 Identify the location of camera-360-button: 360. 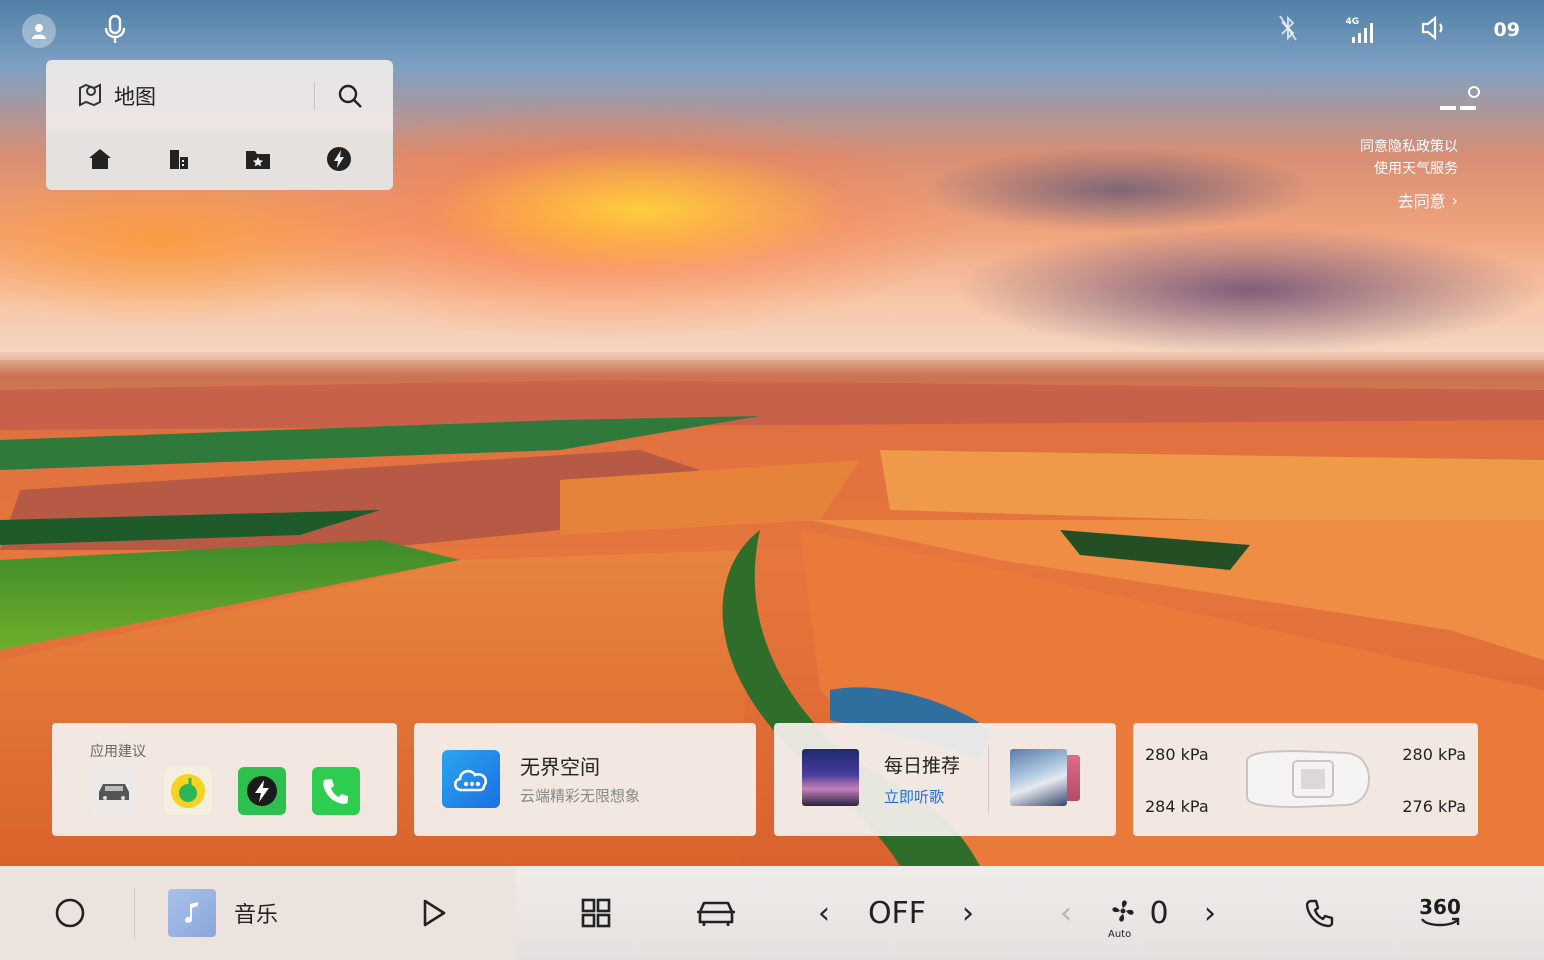
(1440, 913).